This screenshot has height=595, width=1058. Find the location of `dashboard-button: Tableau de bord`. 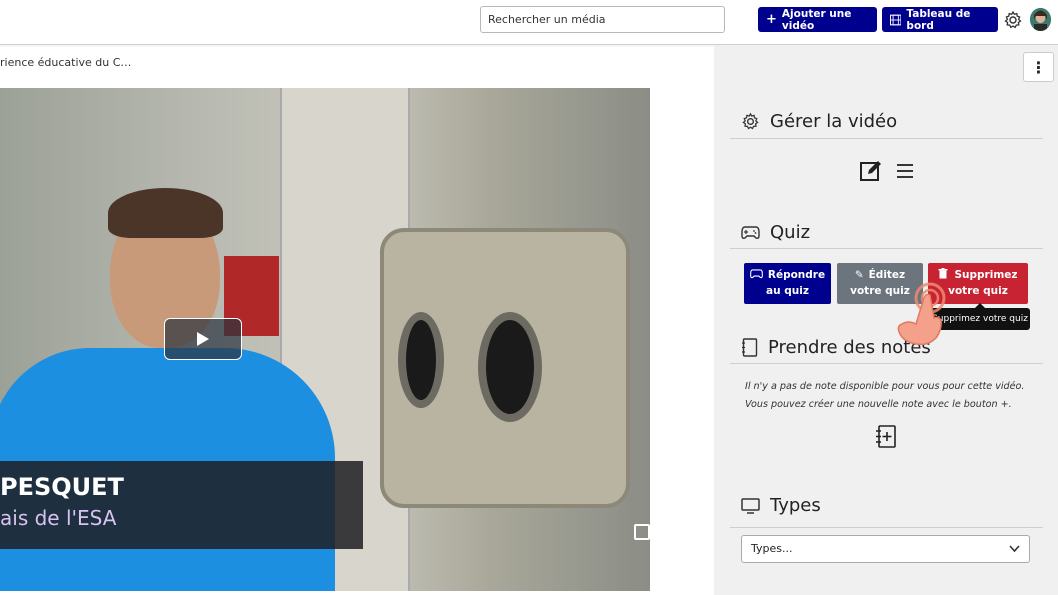

dashboard-button: Tableau de bord is located at coordinates (940, 19).